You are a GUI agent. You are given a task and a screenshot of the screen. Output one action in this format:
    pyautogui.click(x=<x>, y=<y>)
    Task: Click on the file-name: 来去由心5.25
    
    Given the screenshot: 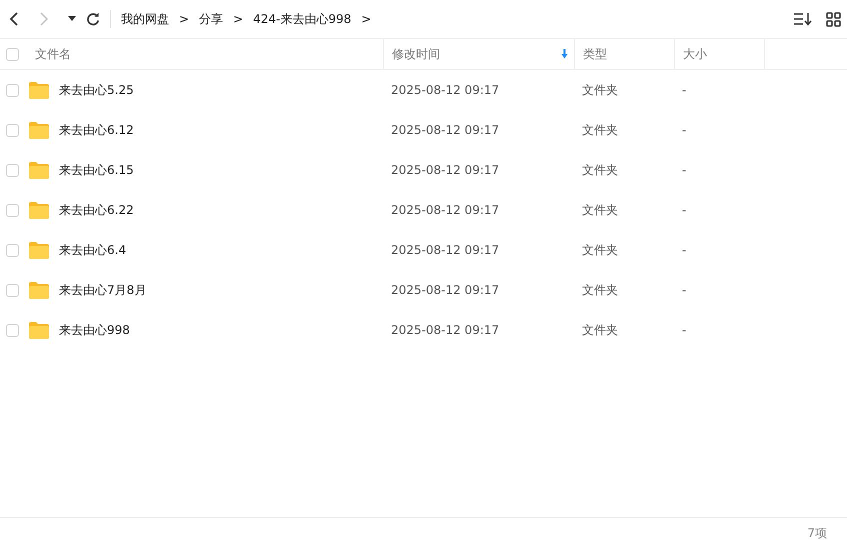 What is the action you would take?
    pyautogui.click(x=96, y=90)
    